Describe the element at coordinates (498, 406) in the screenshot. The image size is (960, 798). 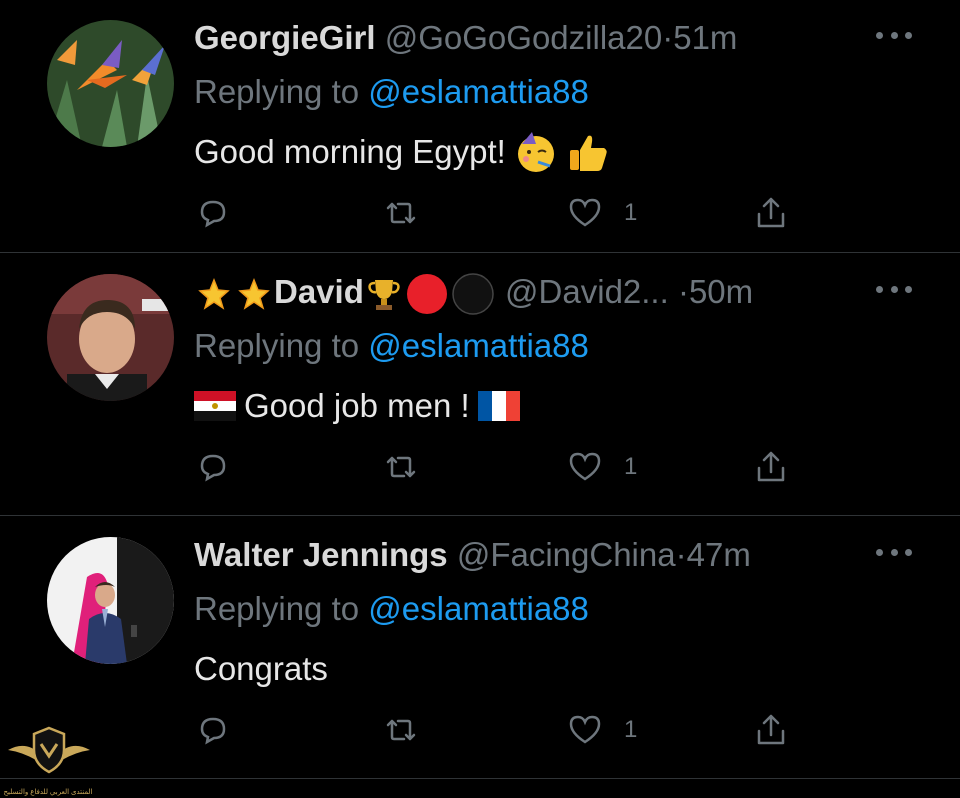
I see `france-flag-emoji` at that location.